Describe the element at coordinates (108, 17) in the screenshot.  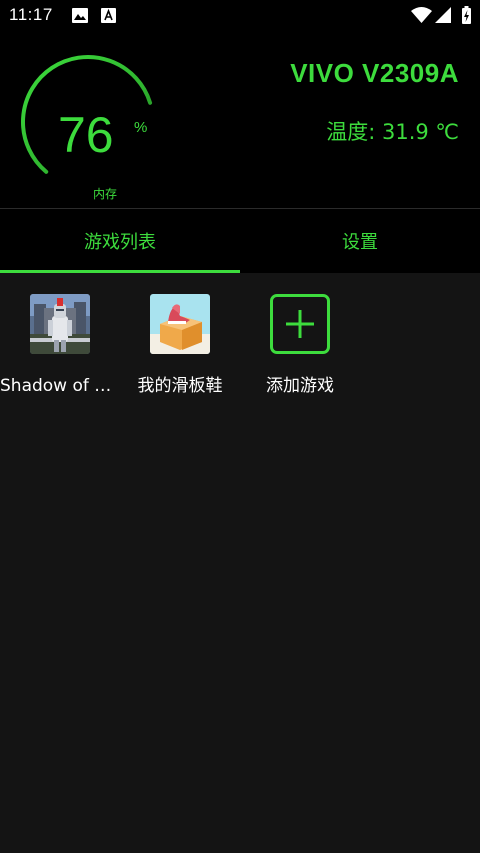
I see `text-notification-icon` at that location.